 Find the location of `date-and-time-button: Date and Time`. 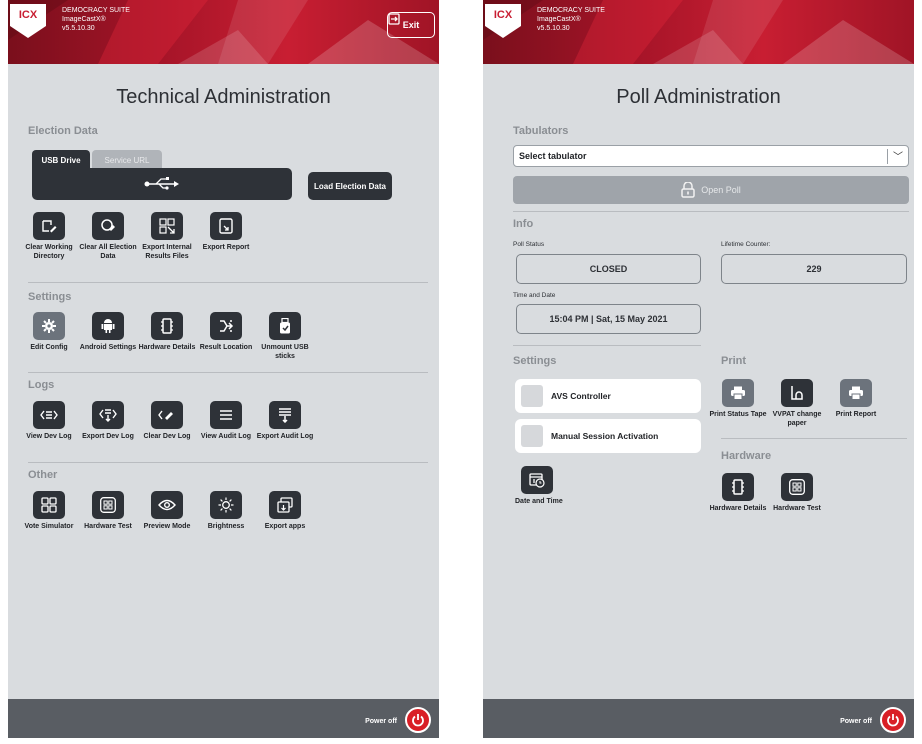

date-and-time-button: Date and Time is located at coordinates (537, 486).